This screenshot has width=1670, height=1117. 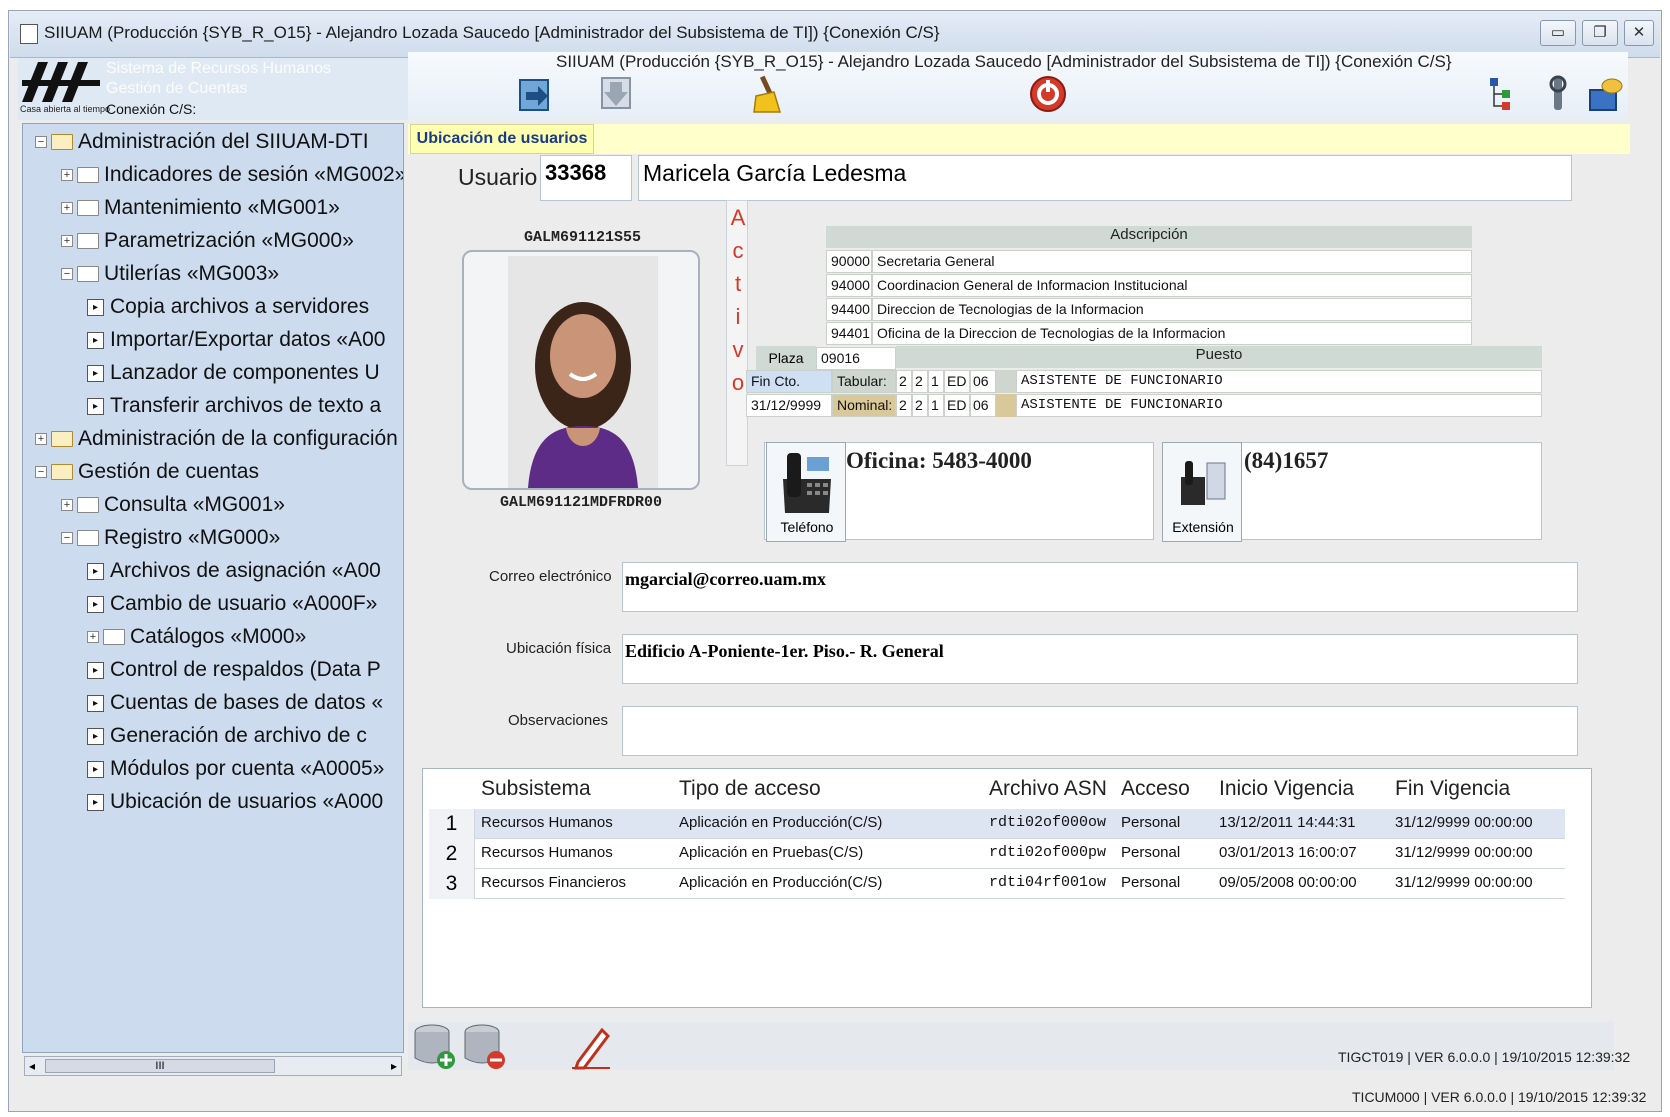 I want to click on column-header: Tipo de acceso, so click(x=750, y=789).